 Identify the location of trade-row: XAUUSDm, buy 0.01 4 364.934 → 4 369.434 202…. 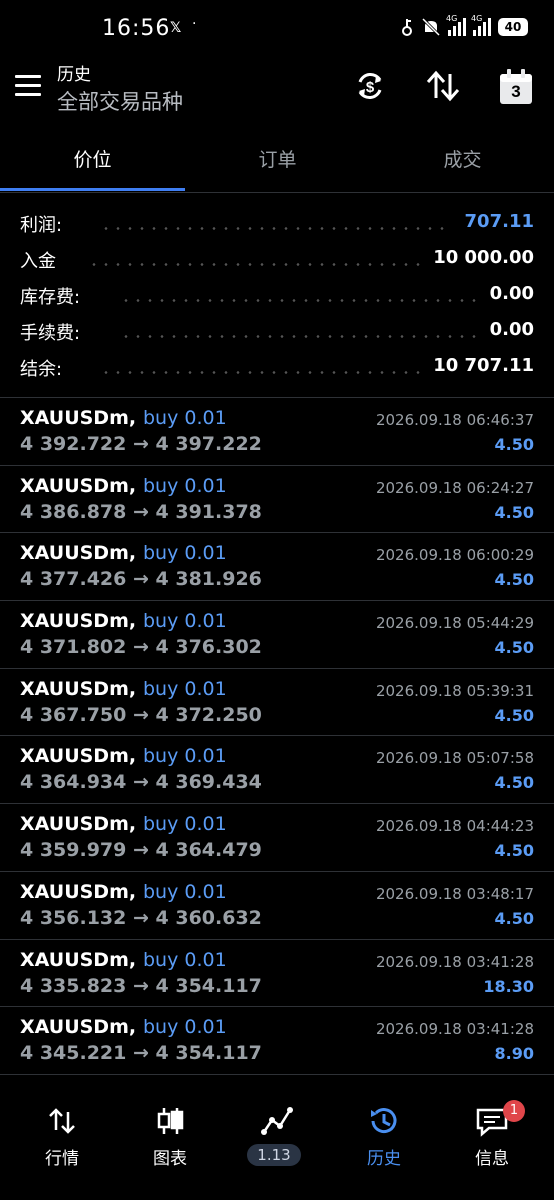
(277, 770).